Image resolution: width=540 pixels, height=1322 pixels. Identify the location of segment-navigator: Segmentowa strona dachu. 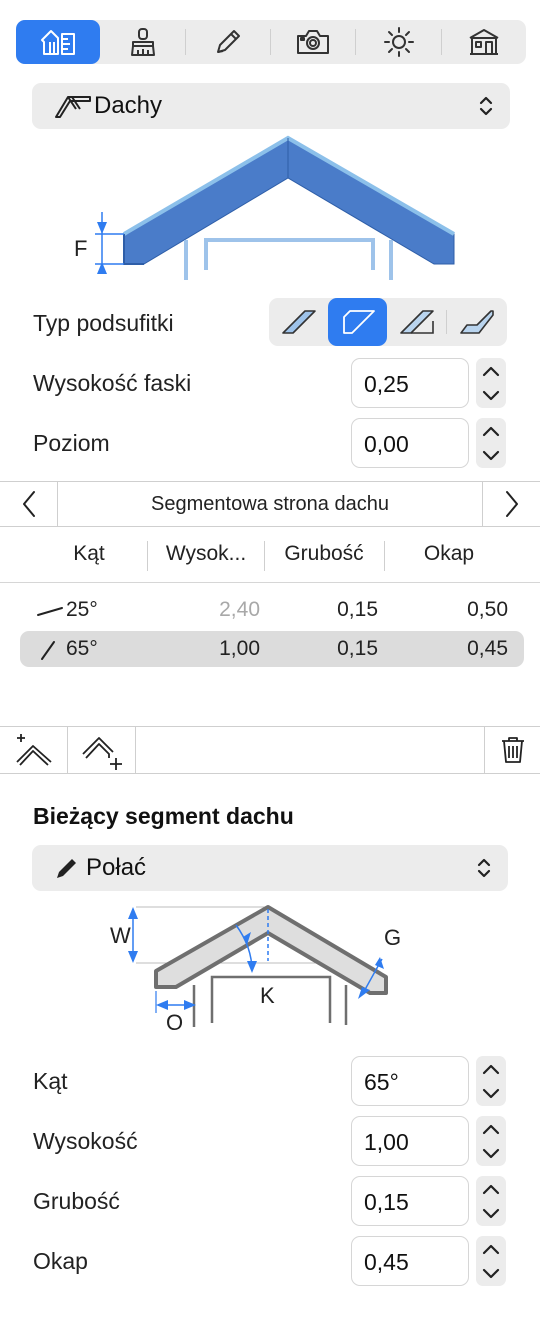
(270, 504).